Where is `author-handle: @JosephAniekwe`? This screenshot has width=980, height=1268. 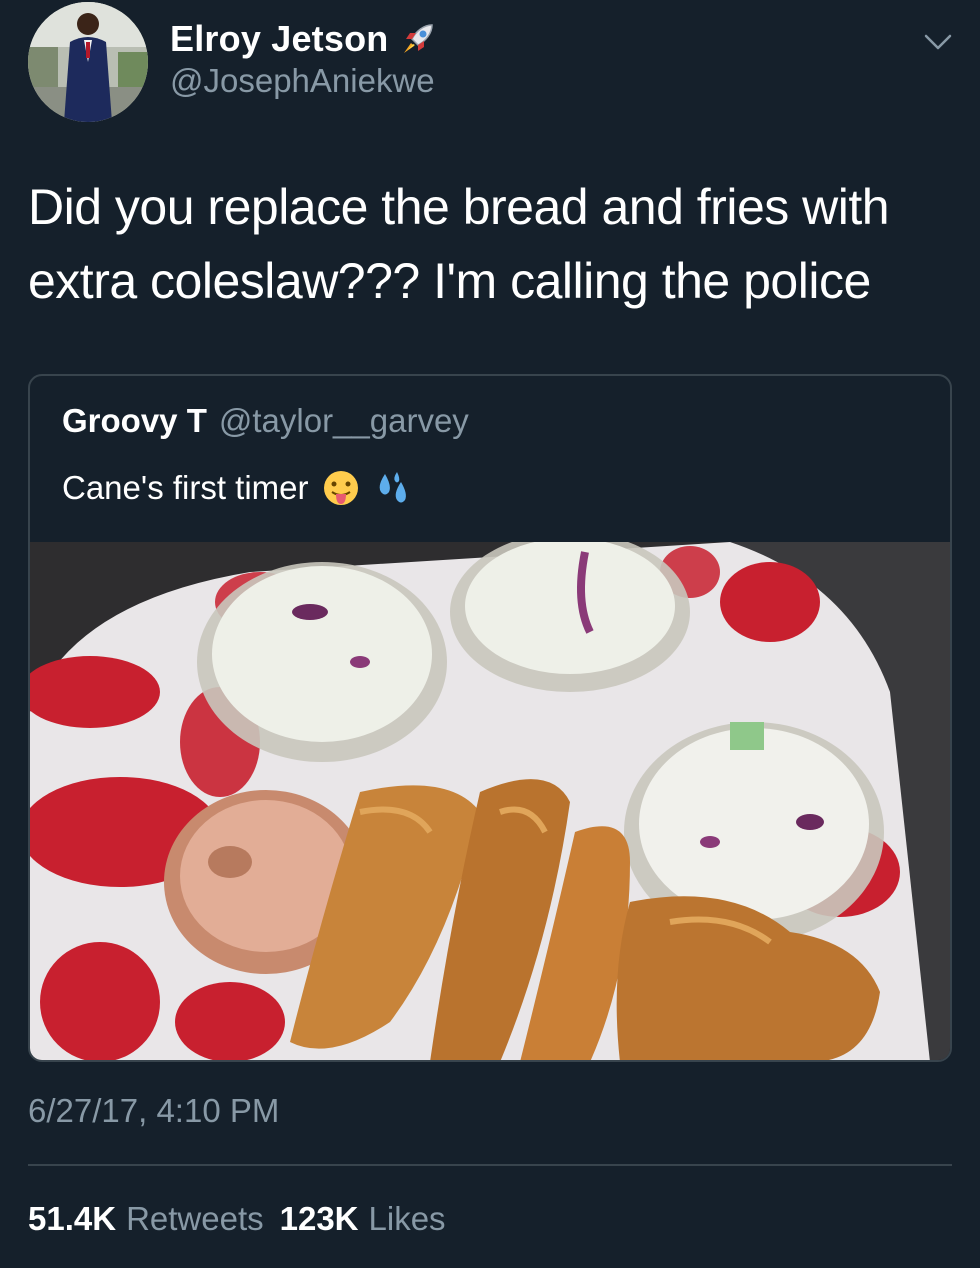
author-handle: @JosephAniekwe is located at coordinates (302, 81).